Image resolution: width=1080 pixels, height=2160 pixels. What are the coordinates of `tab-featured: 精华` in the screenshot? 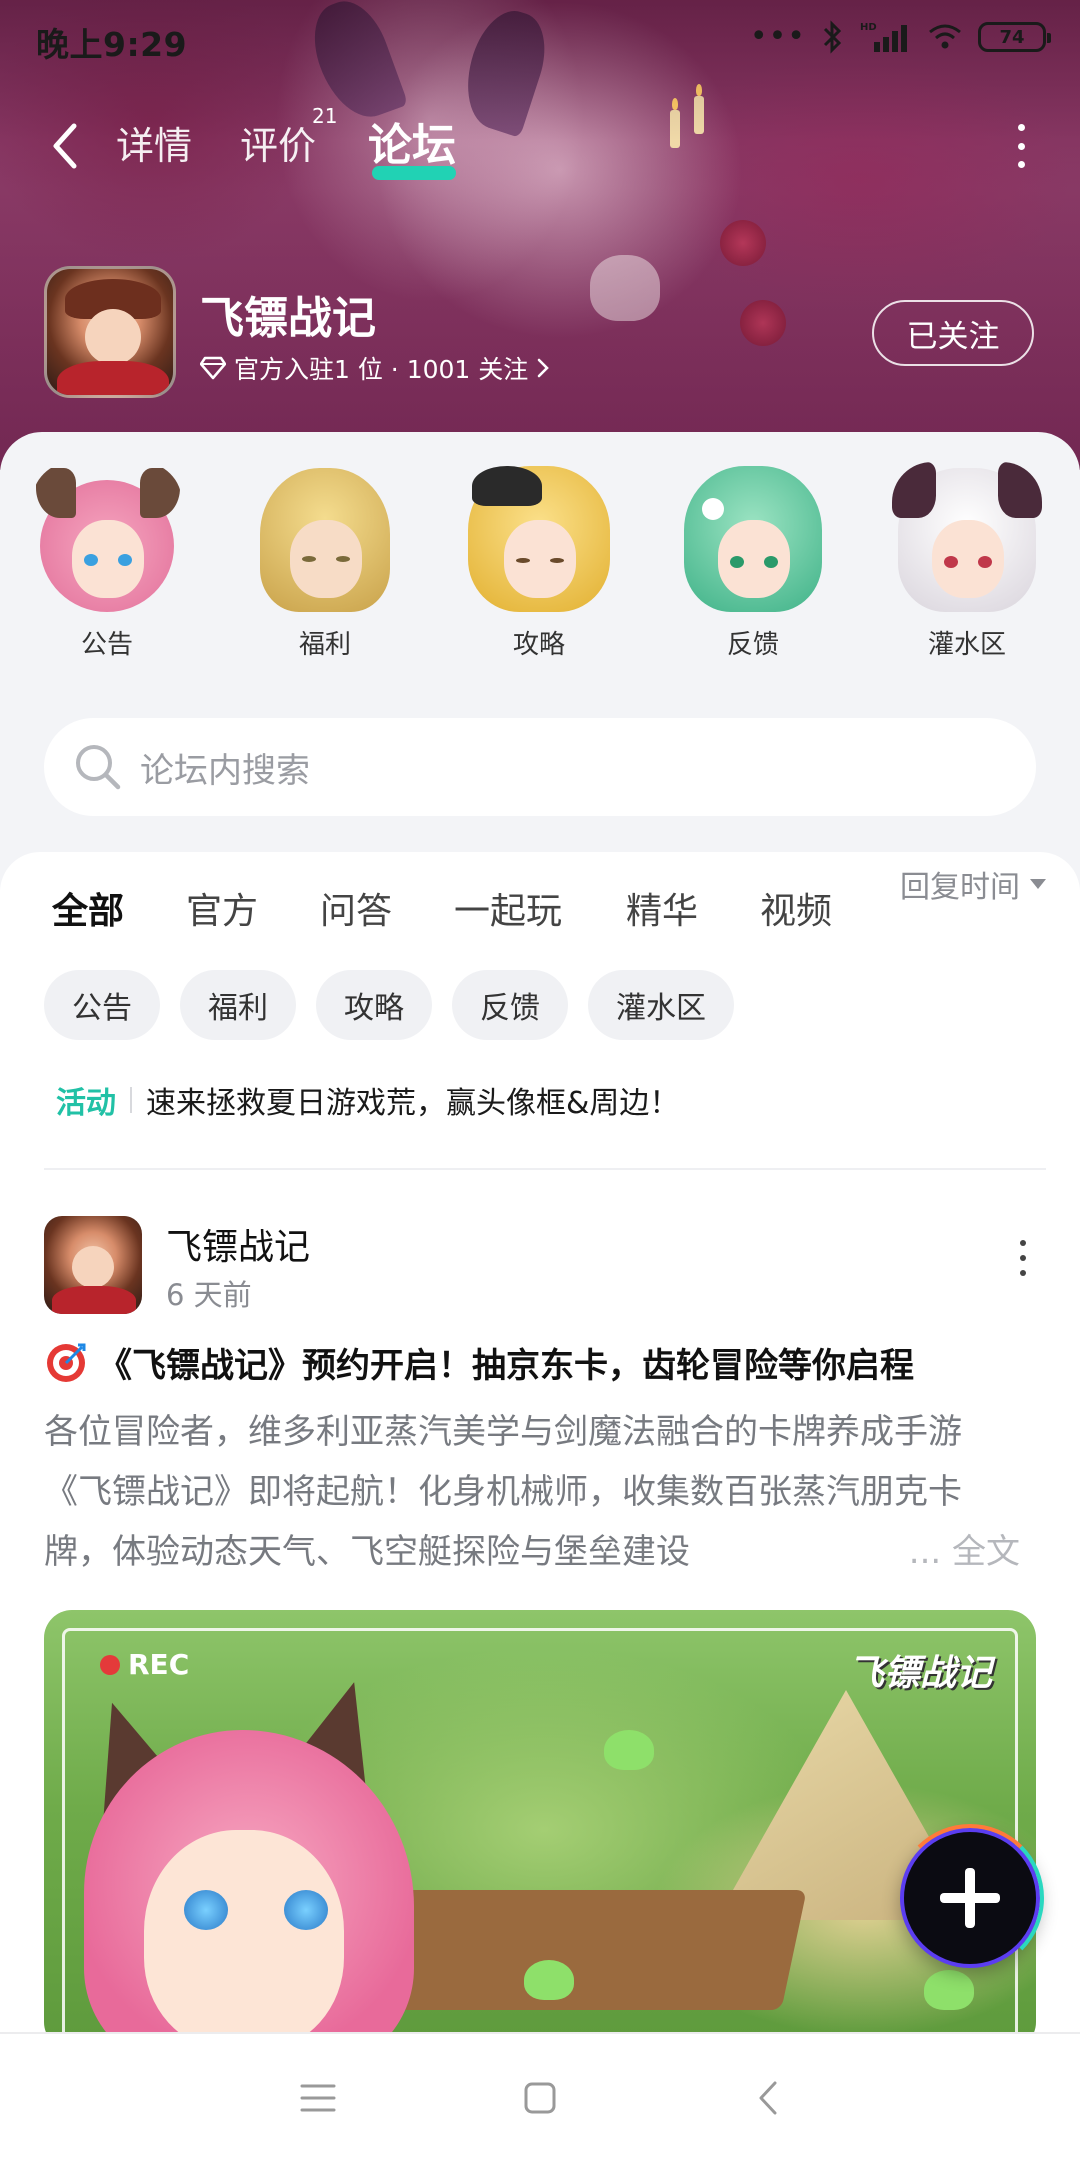 It's located at (662, 912).